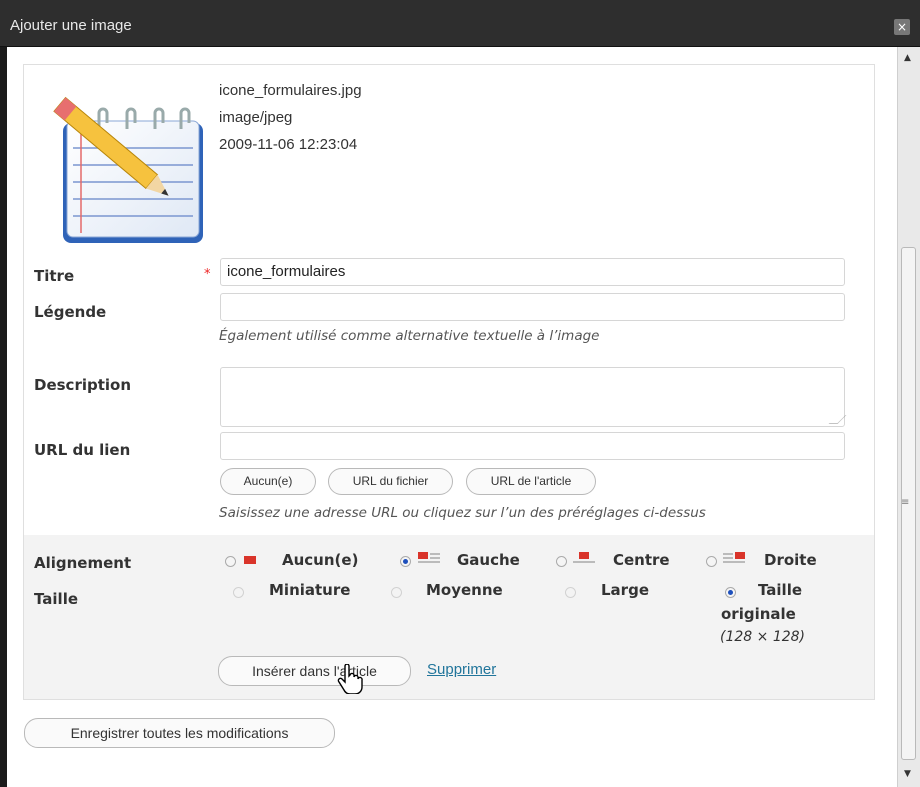 The width and height of the screenshot is (920, 787). I want to click on description-label: Description, so click(83, 385).